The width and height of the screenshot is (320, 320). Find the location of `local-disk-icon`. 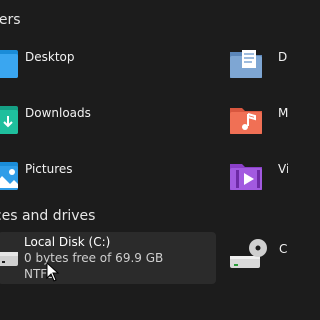

local-disk-icon is located at coordinates (9, 259).